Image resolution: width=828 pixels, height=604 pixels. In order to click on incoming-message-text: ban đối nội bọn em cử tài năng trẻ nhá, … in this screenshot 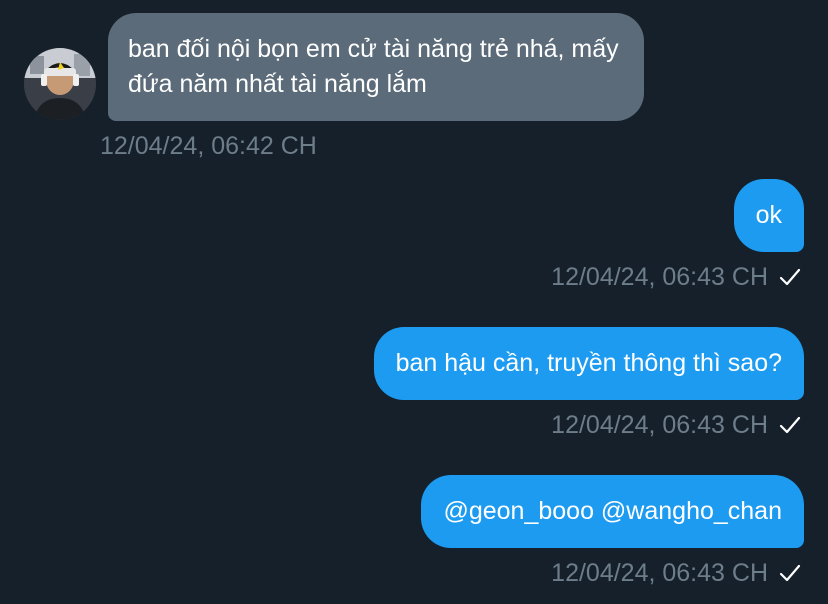, I will do `click(373, 66)`.